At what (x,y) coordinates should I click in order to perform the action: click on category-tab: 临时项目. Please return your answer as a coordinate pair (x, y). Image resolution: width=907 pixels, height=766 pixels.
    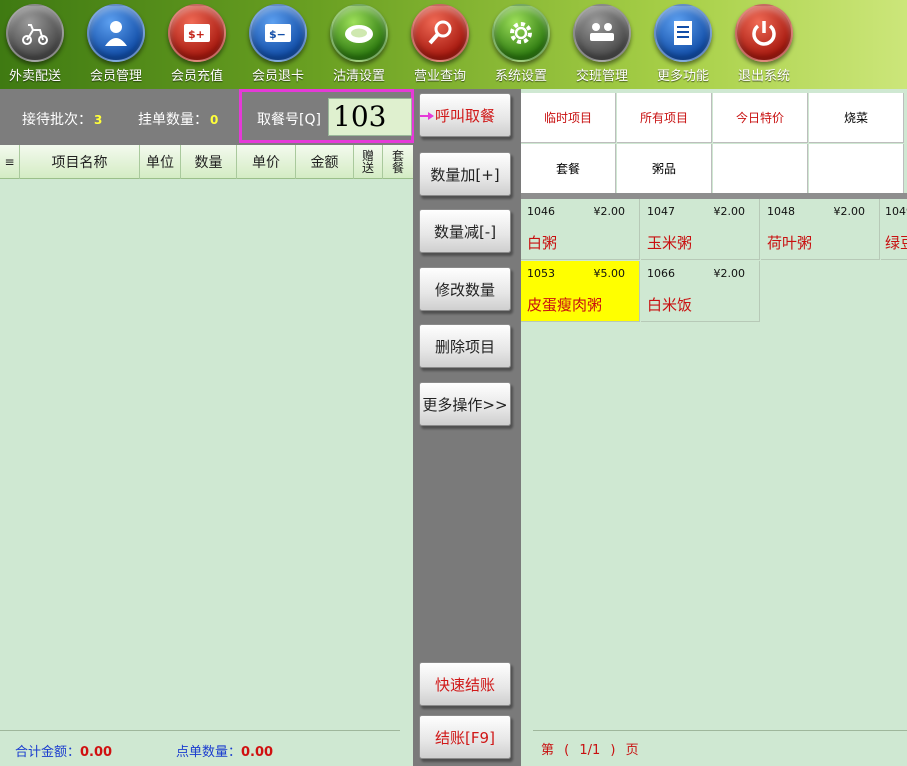
    Looking at the image, I should click on (568, 118).